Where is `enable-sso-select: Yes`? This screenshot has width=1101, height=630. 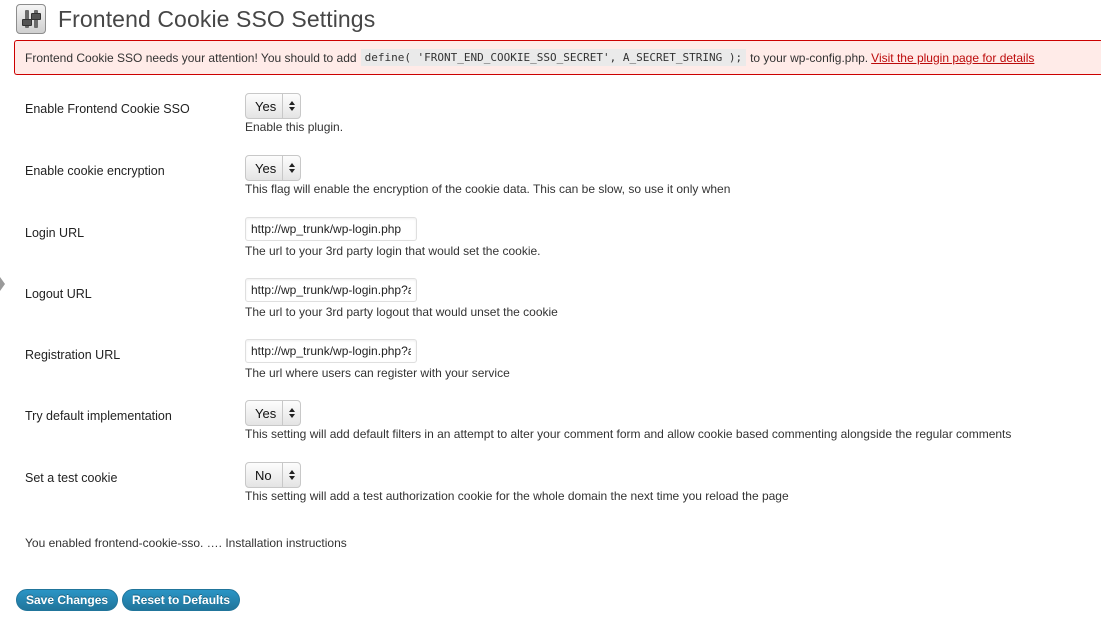 enable-sso-select: Yes is located at coordinates (273, 106).